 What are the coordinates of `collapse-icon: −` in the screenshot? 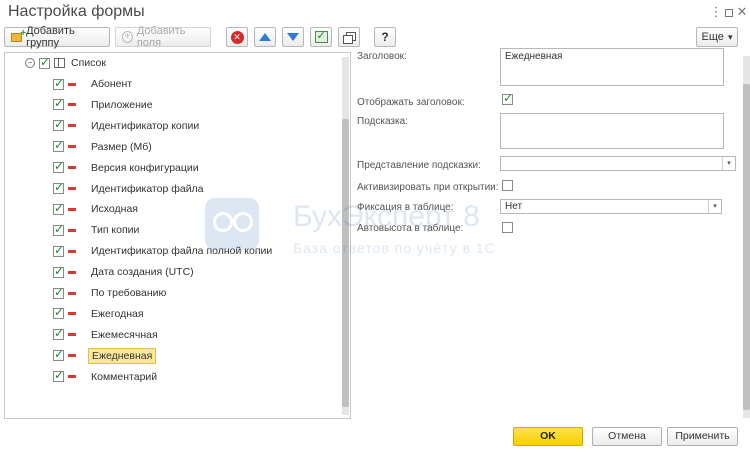 It's located at (30, 63).